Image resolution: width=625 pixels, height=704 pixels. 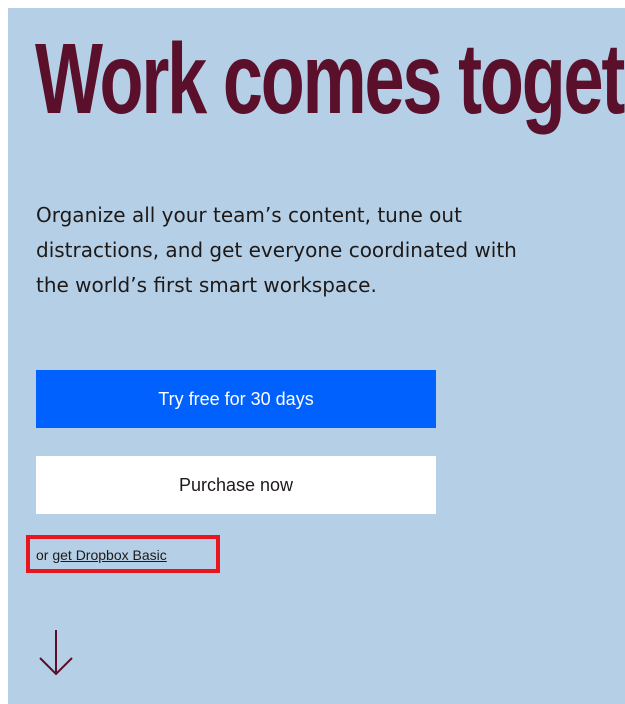 I want to click on basic-offer-line: or get Dropbox Basic, so click(x=101, y=555).